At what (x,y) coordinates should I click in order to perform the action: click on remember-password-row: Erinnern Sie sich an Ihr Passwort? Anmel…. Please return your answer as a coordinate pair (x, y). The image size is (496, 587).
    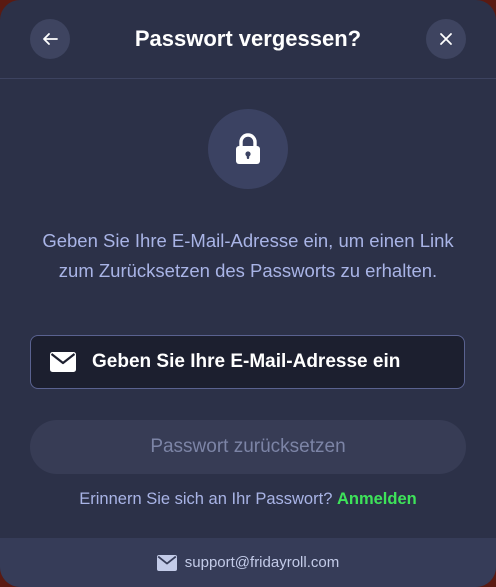
    Looking at the image, I should click on (248, 499).